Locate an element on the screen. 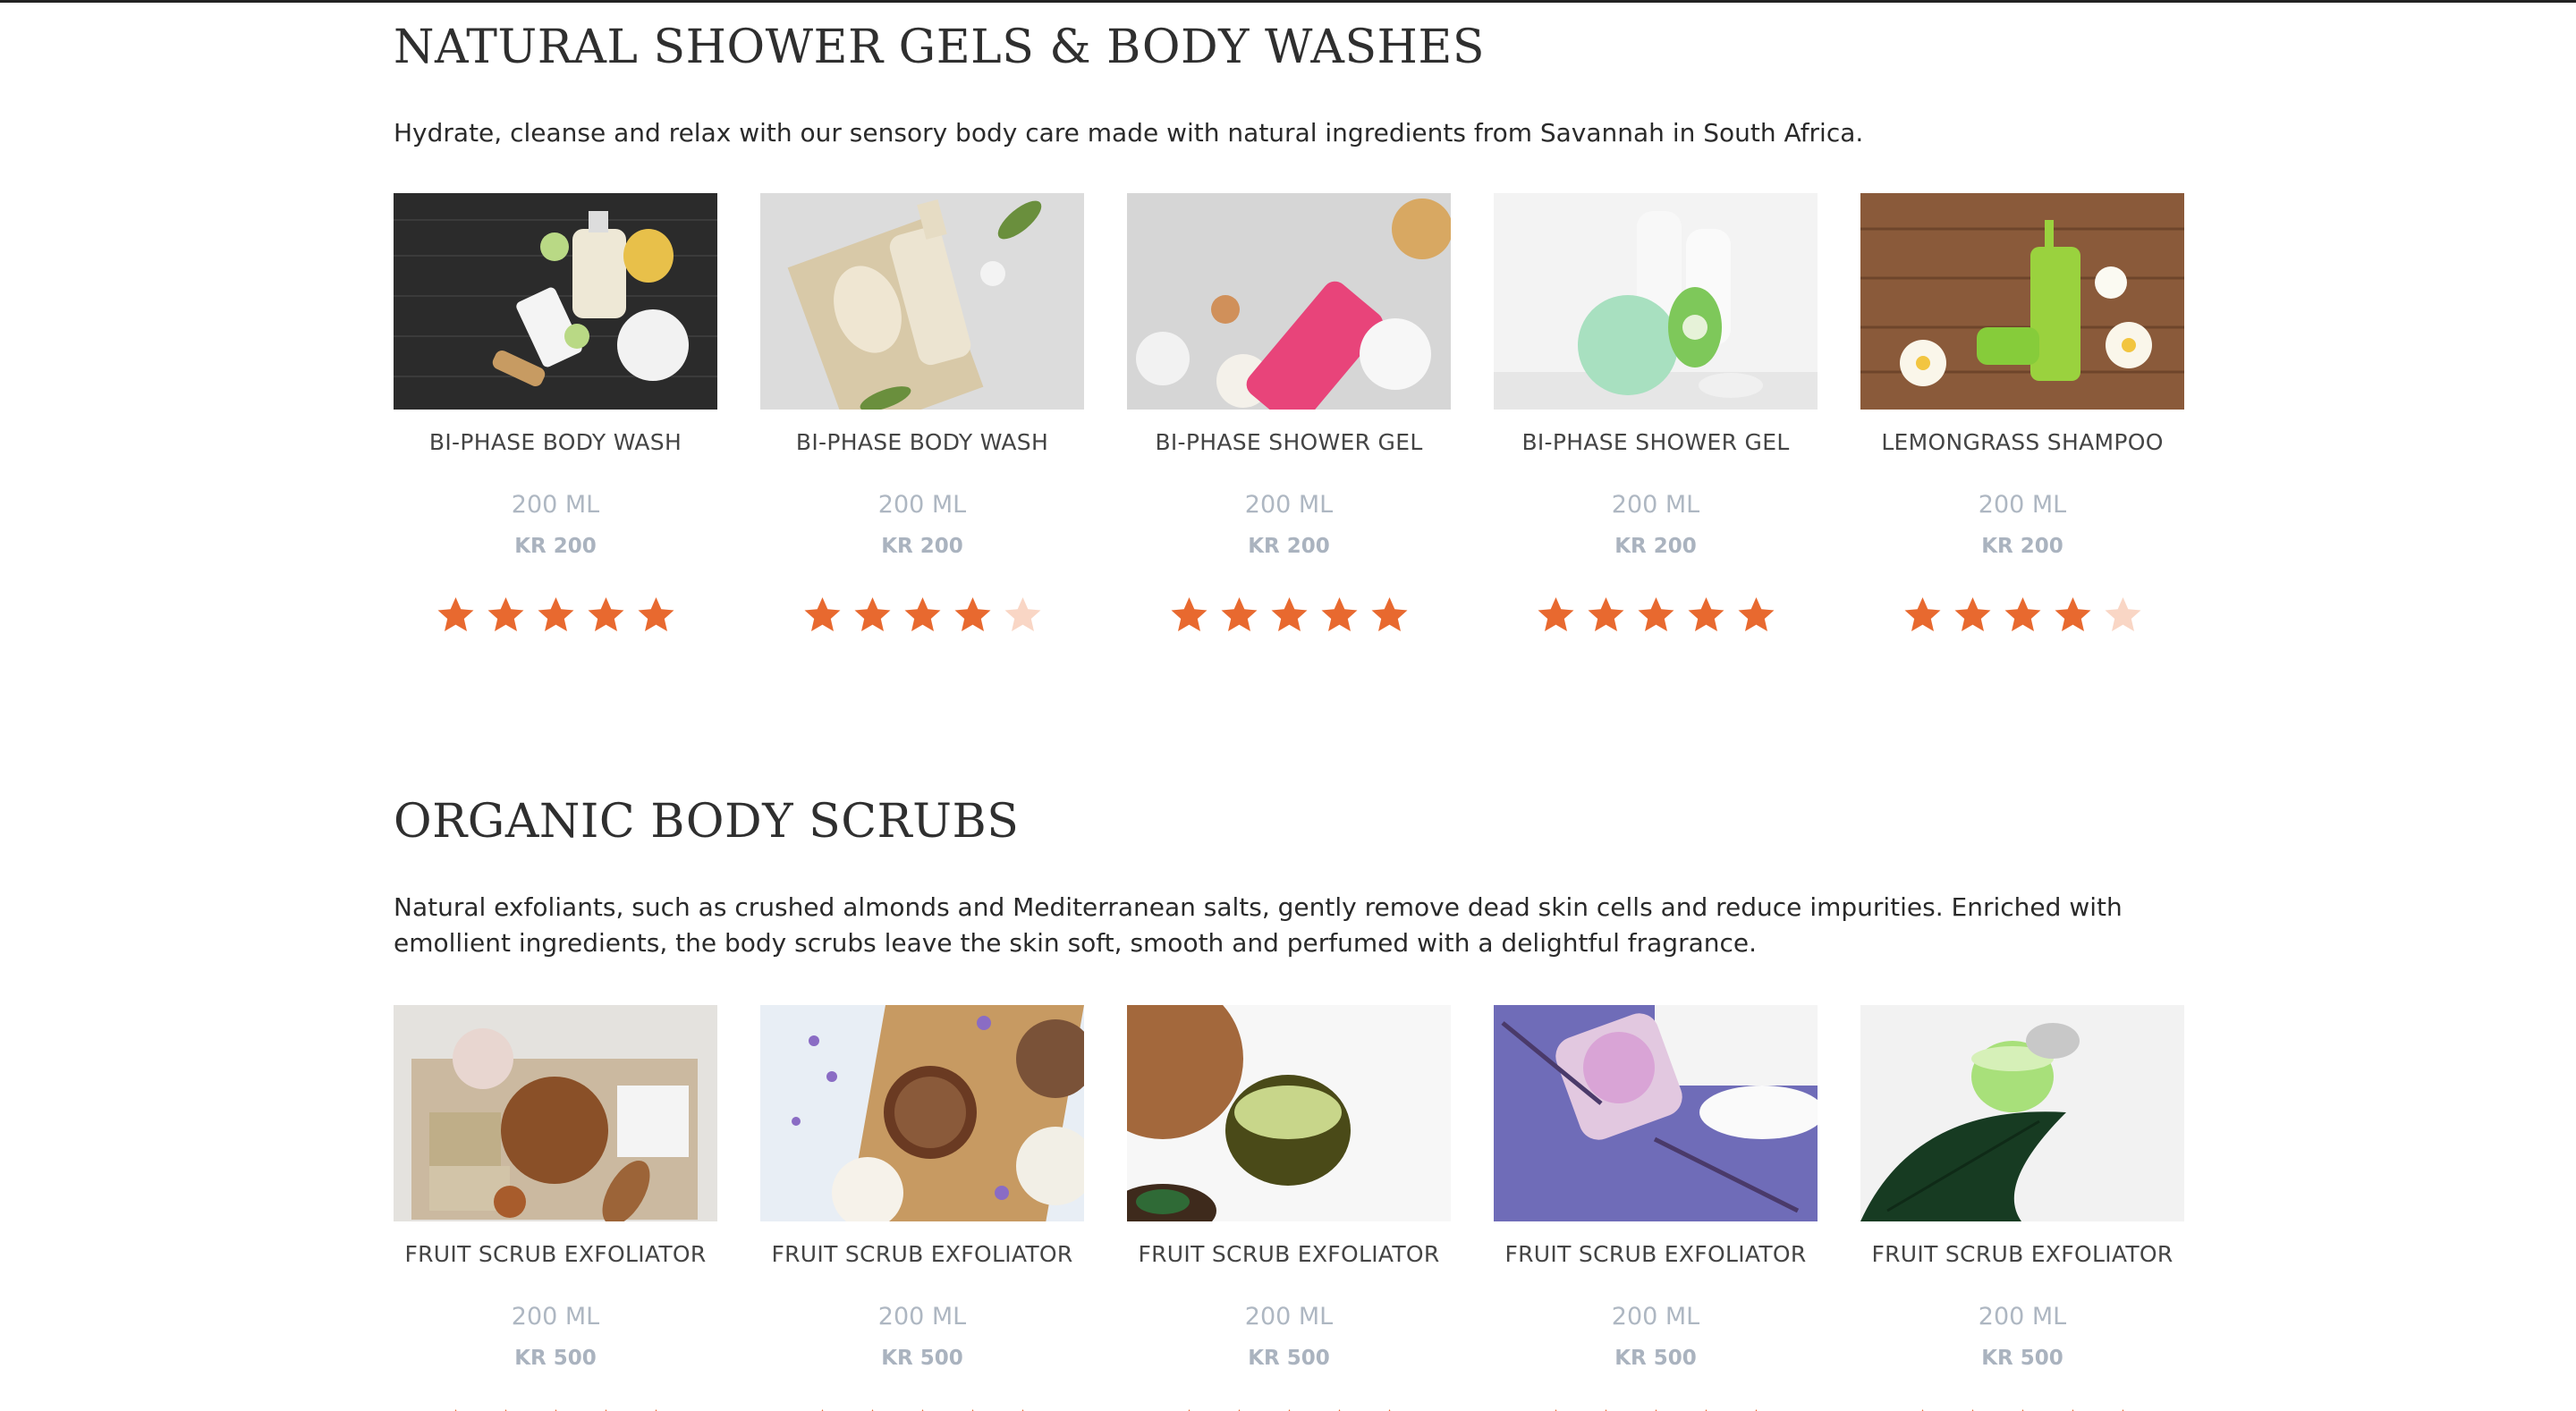 The image size is (2576, 1411). section-title: NATURAL SHOWER GELS & BODY WASHES is located at coordinates (939, 47).